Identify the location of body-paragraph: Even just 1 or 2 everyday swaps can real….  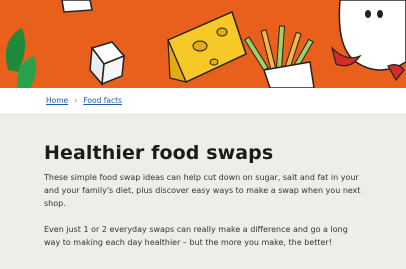
(196, 236).